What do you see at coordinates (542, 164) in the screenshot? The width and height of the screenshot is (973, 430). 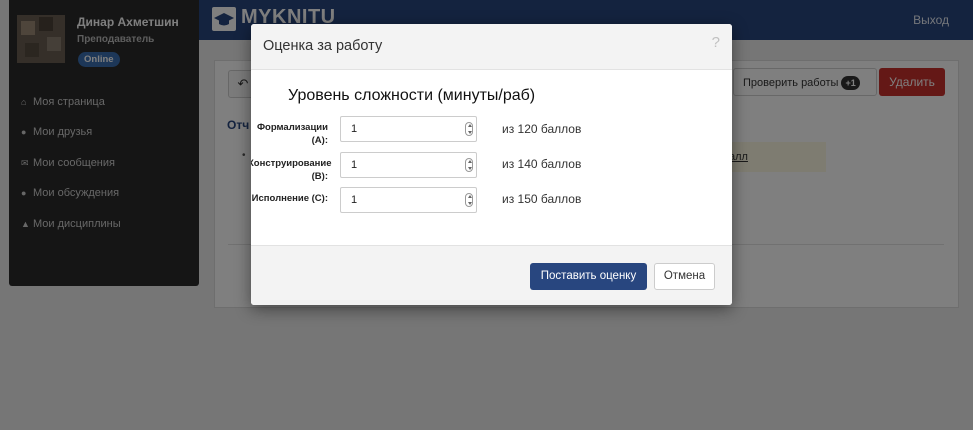 I see `construction-max: из 140 баллов` at bounding box center [542, 164].